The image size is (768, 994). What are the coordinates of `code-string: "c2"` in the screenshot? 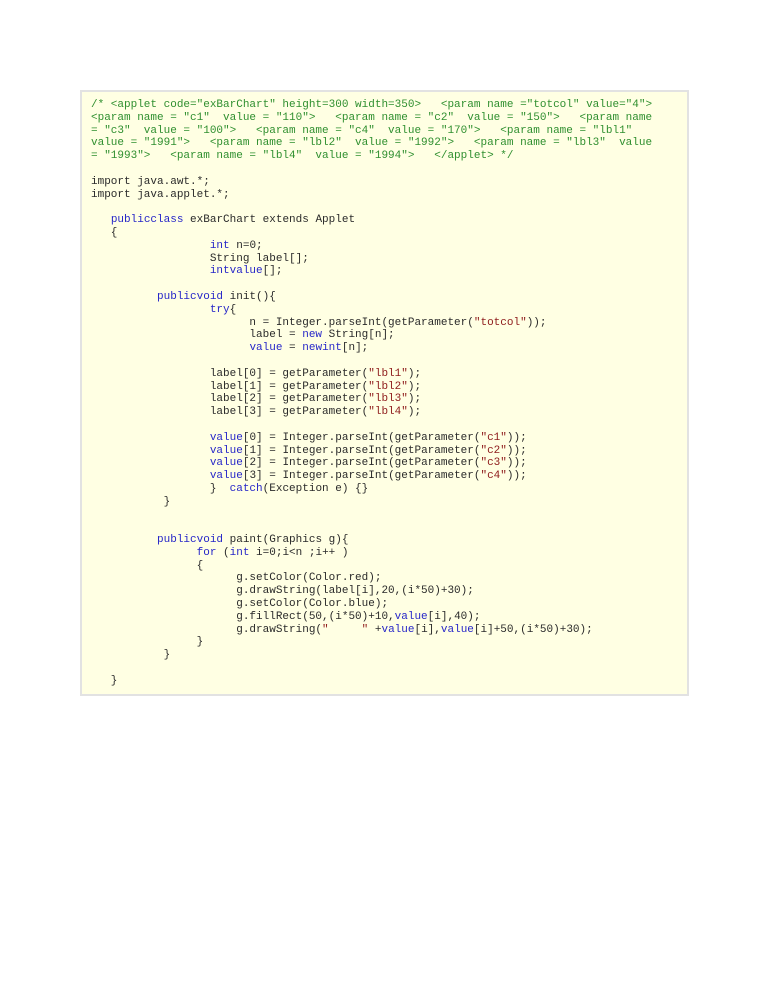 It's located at (493, 450).